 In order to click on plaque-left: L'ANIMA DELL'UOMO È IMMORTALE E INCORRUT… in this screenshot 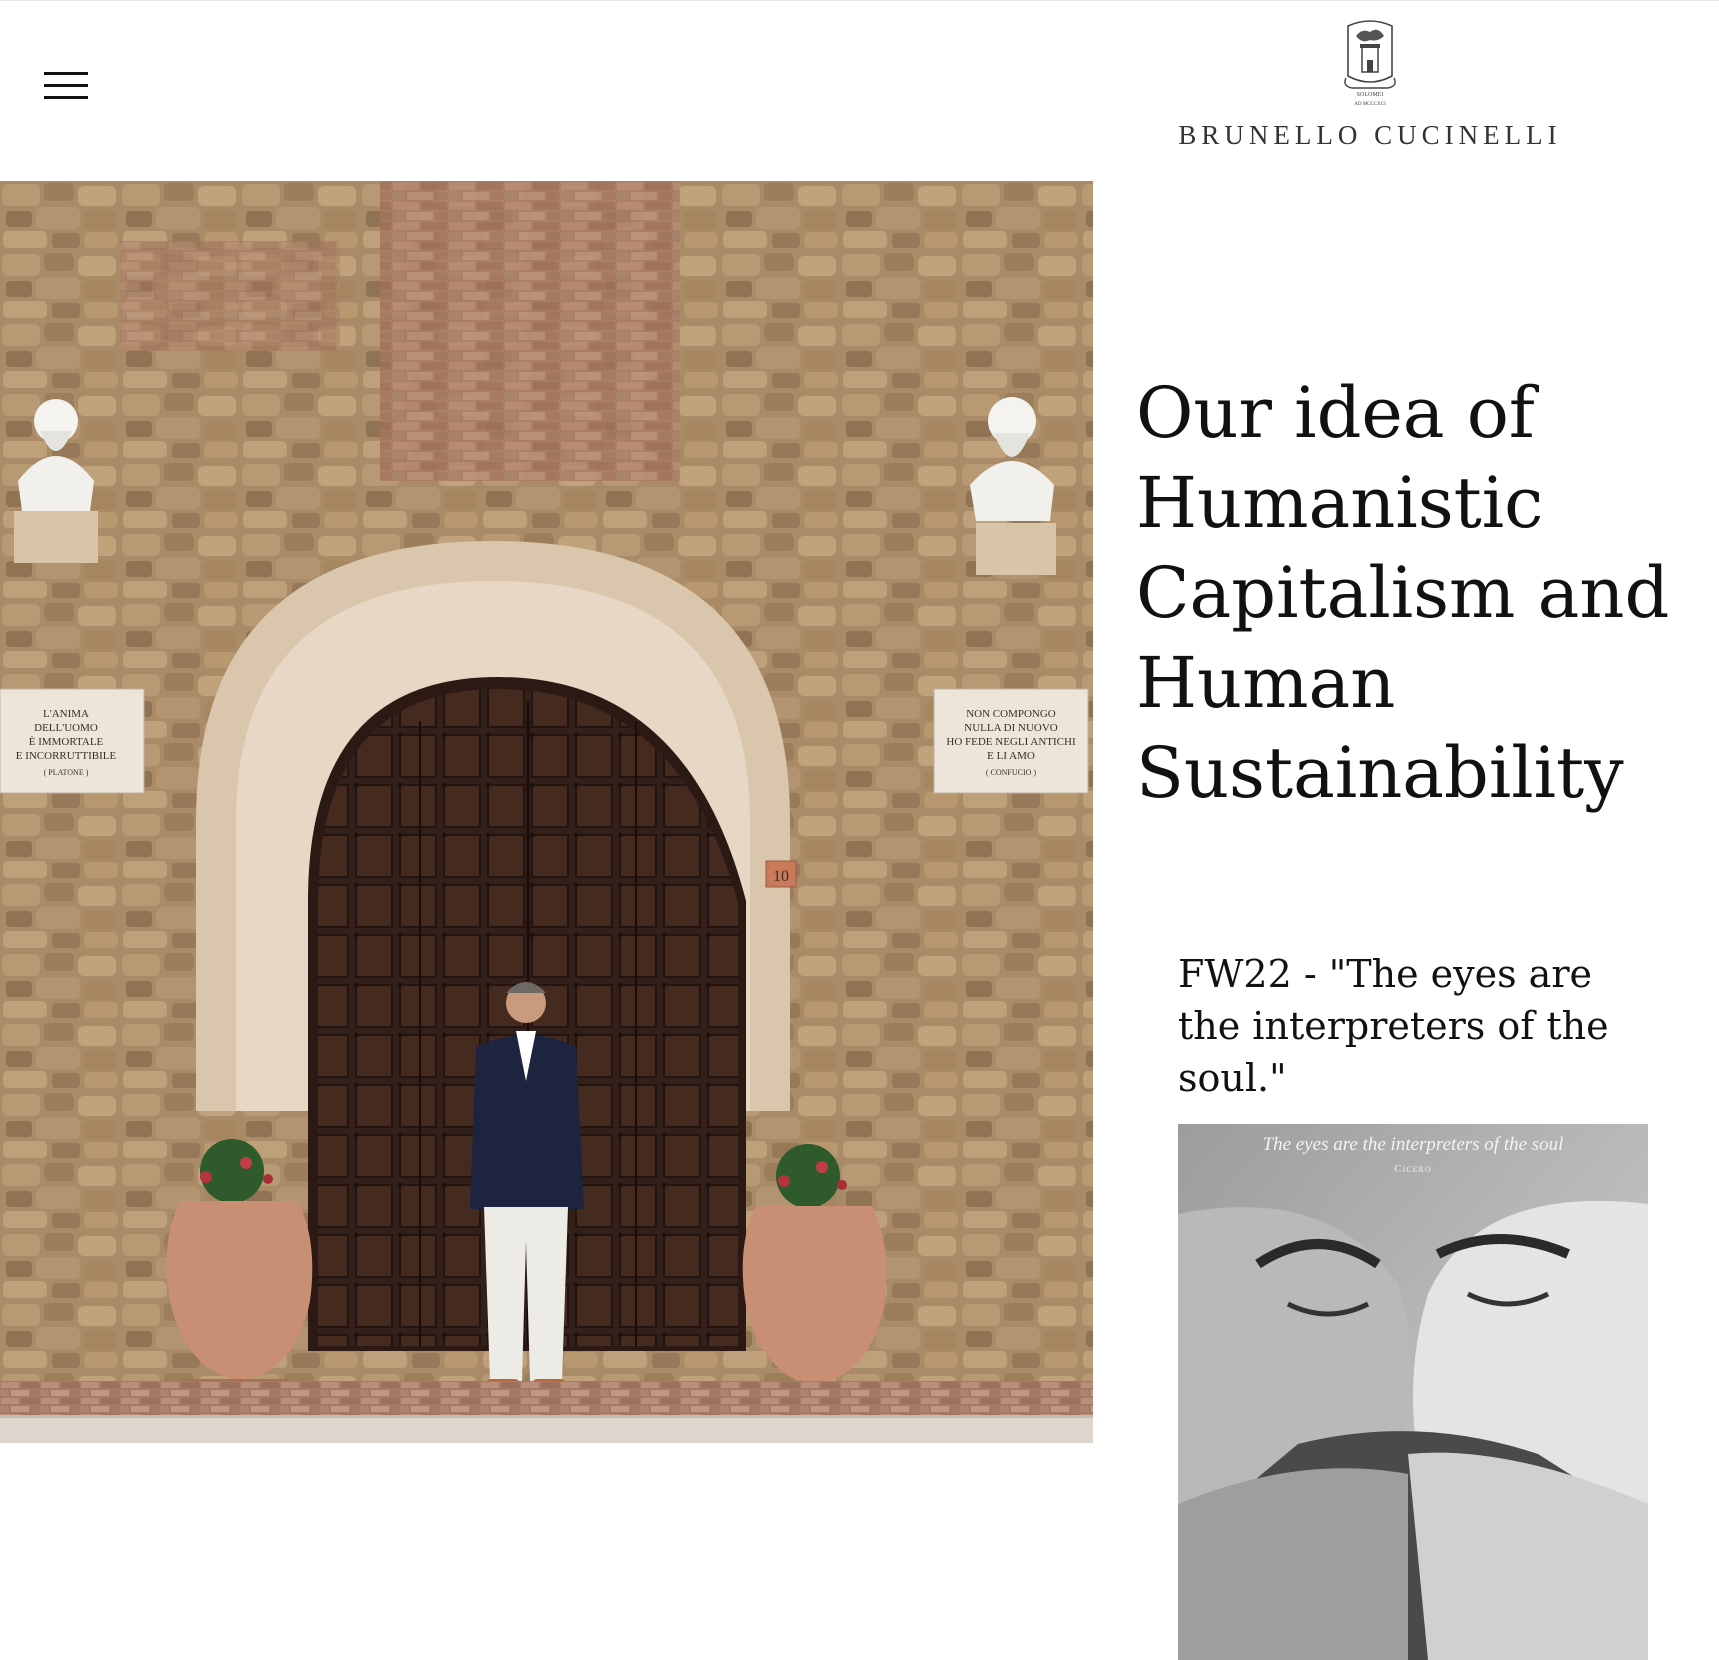, I will do `click(72, 741)`.